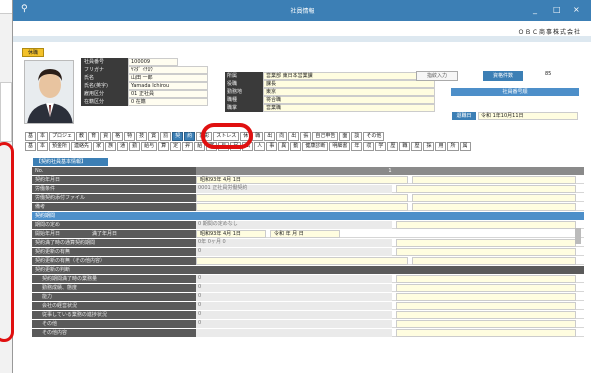  I want to click on tab-item: 動, so click(296, 146).